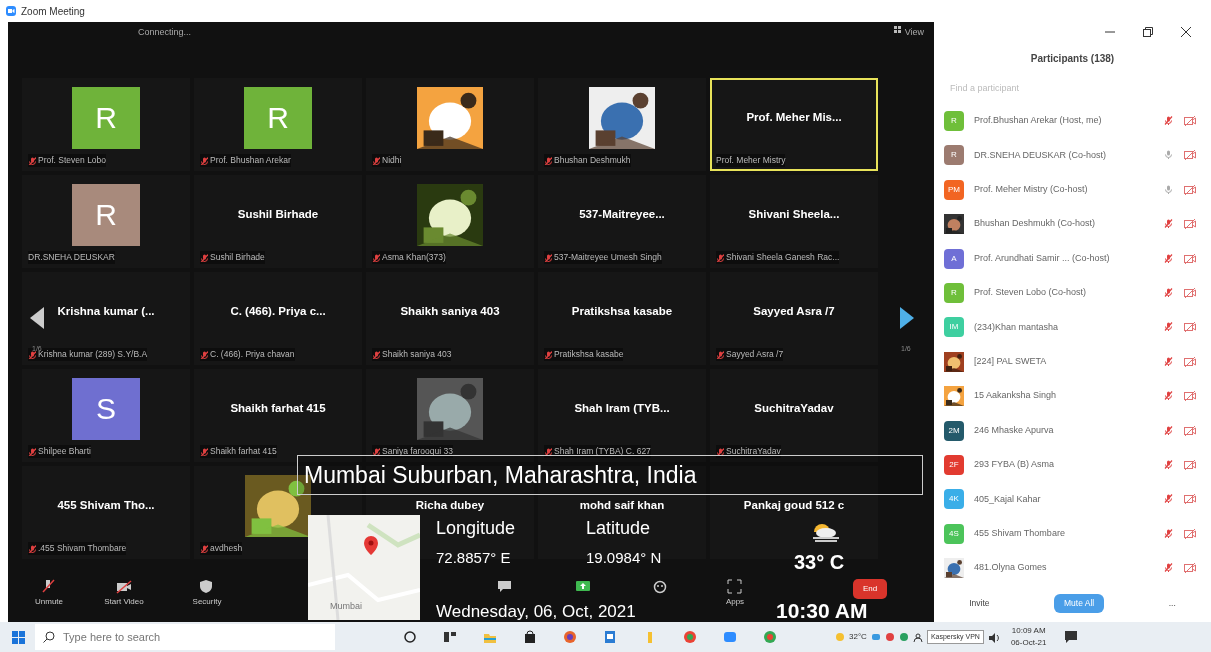 This screenshot has height=652, width=1211. What do you see at coordinates (907, 318) in the screenshot?
I see `next-page-arrow` at bounding box center [907, 318].